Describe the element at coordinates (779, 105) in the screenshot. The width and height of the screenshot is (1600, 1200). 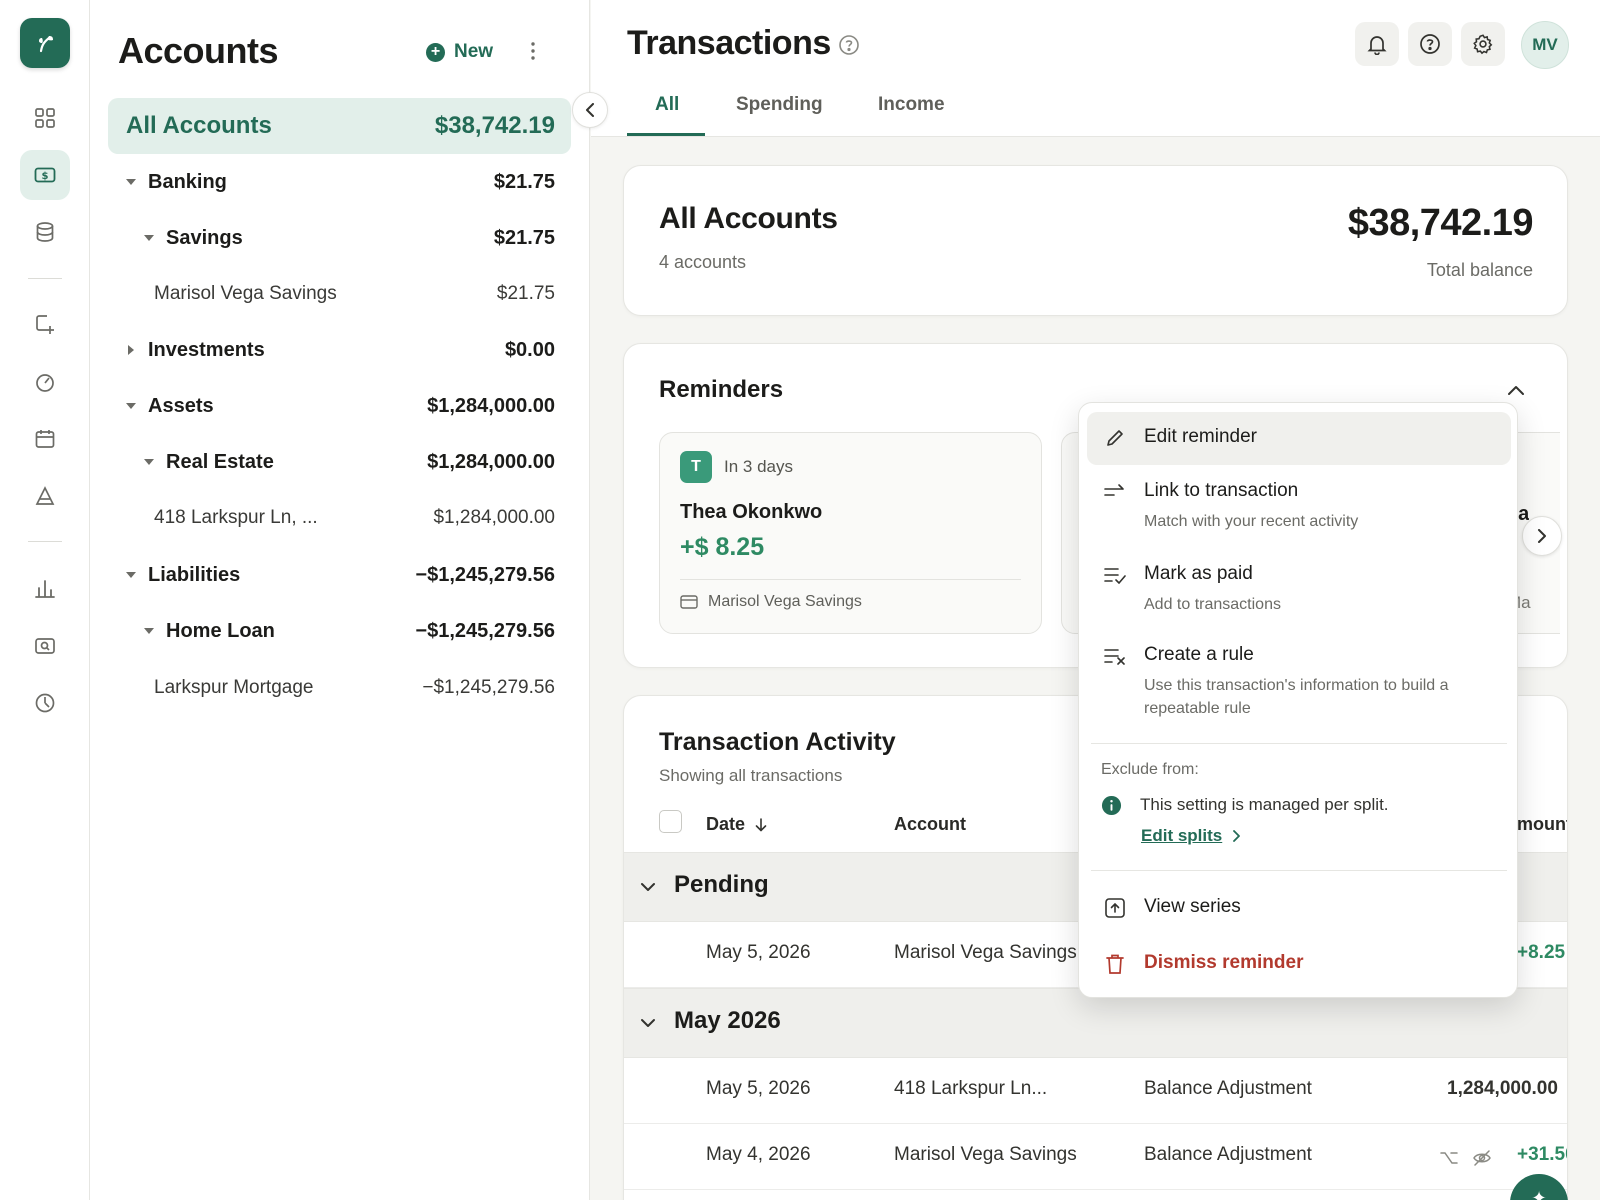
I see `tab-spending: Spending` at that location.